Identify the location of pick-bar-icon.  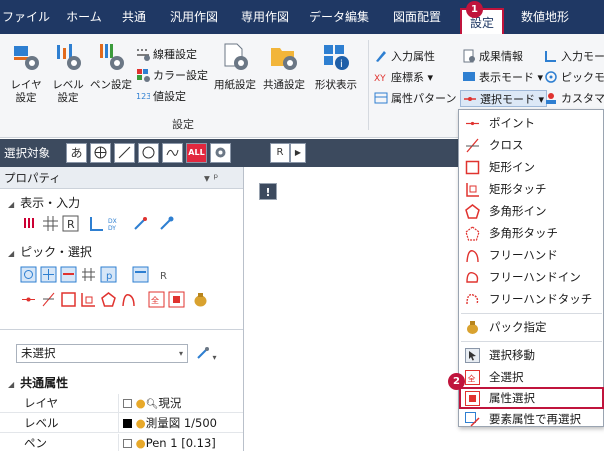
(140, 274).